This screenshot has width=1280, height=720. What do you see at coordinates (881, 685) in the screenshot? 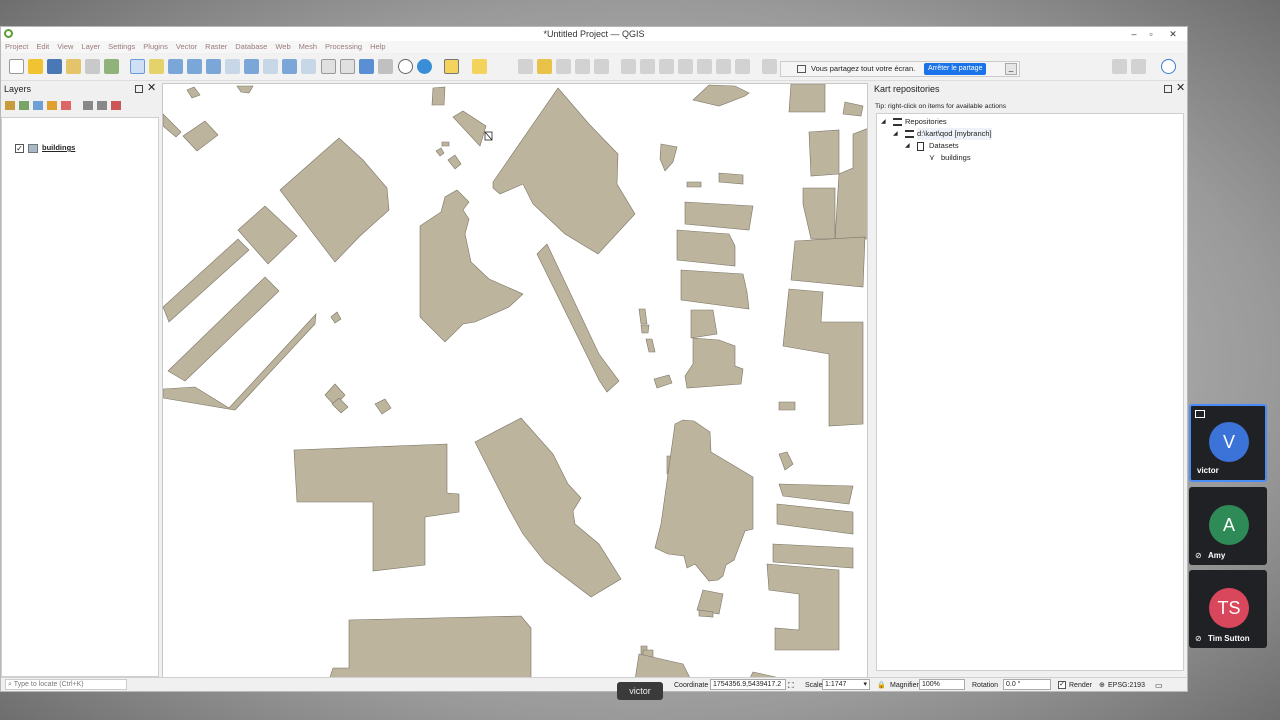
I see `lock-scale-icon: 🔒` at bounding box center [881, 685].